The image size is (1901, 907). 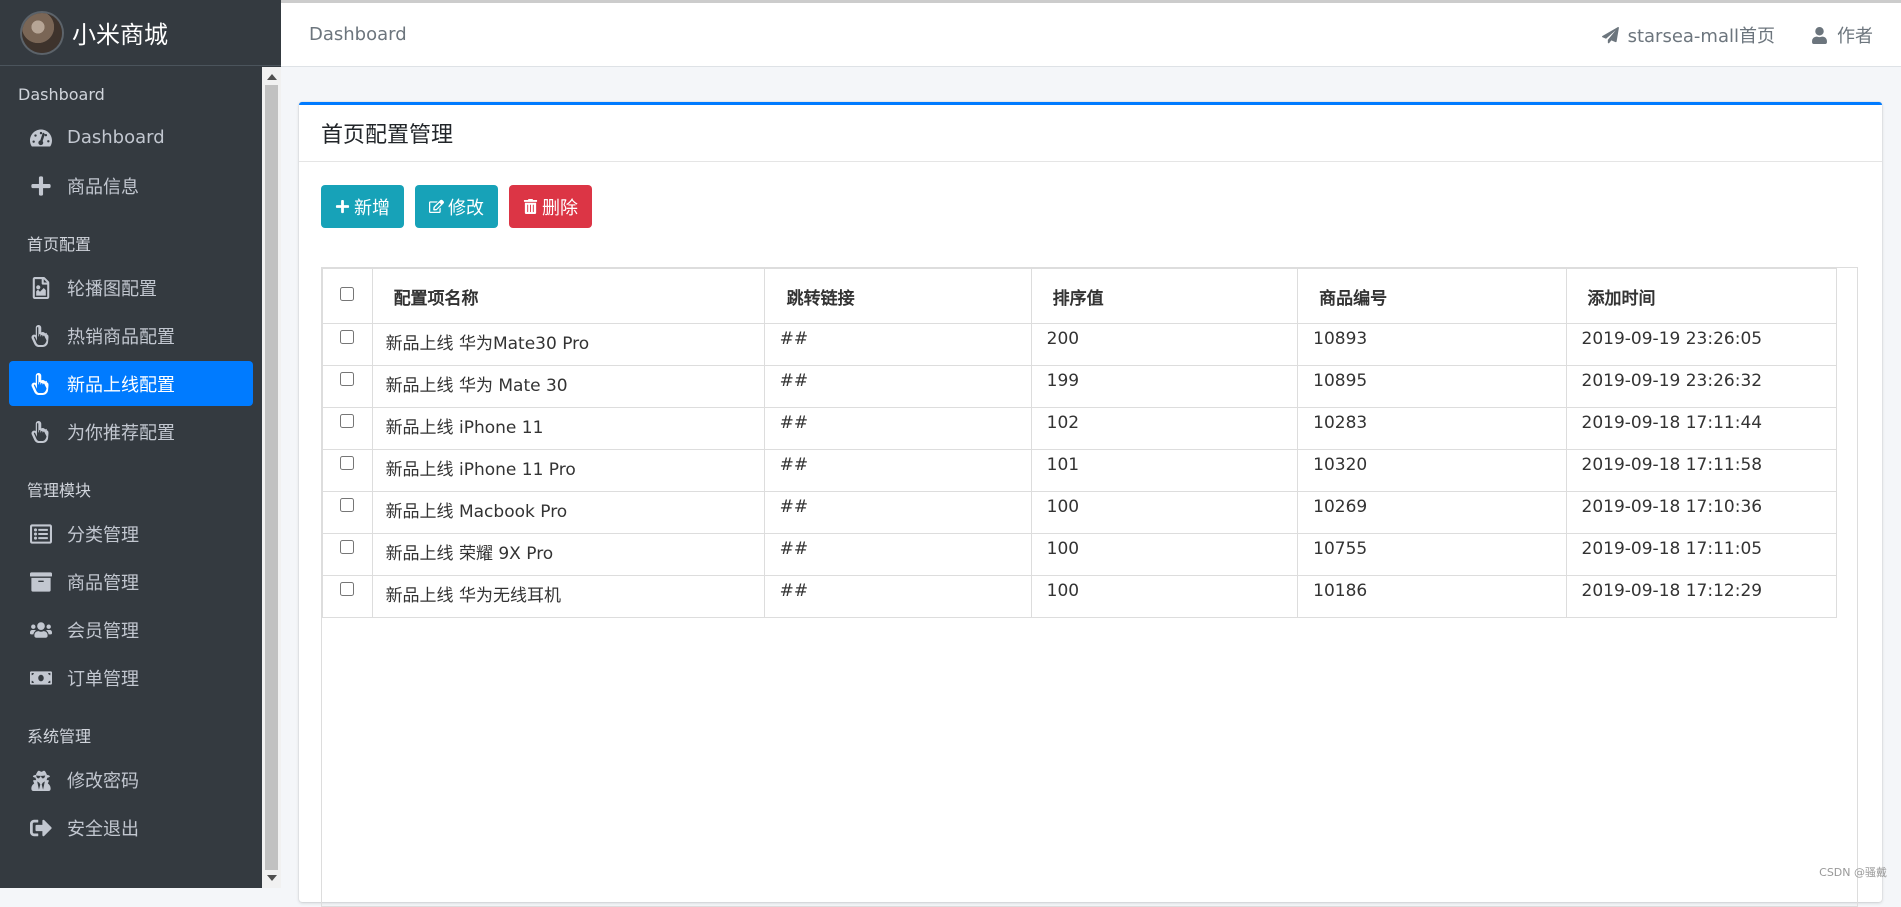 What do you see at coordinates (41, 384) in the screenshot?
I see `hand-pointer-icon` at bounding box center [41, 384].